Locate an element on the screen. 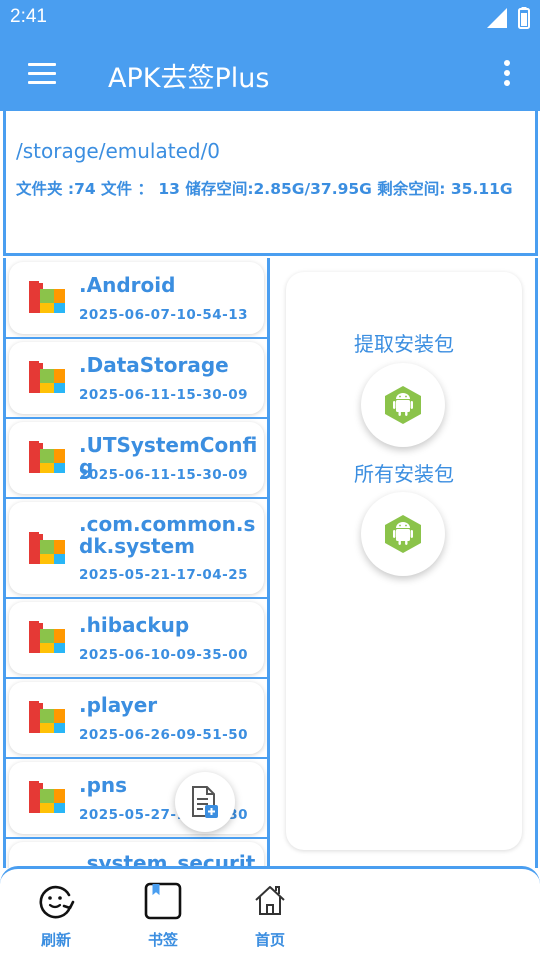  nav-label: 首页 is located at coordinates (269, 940).